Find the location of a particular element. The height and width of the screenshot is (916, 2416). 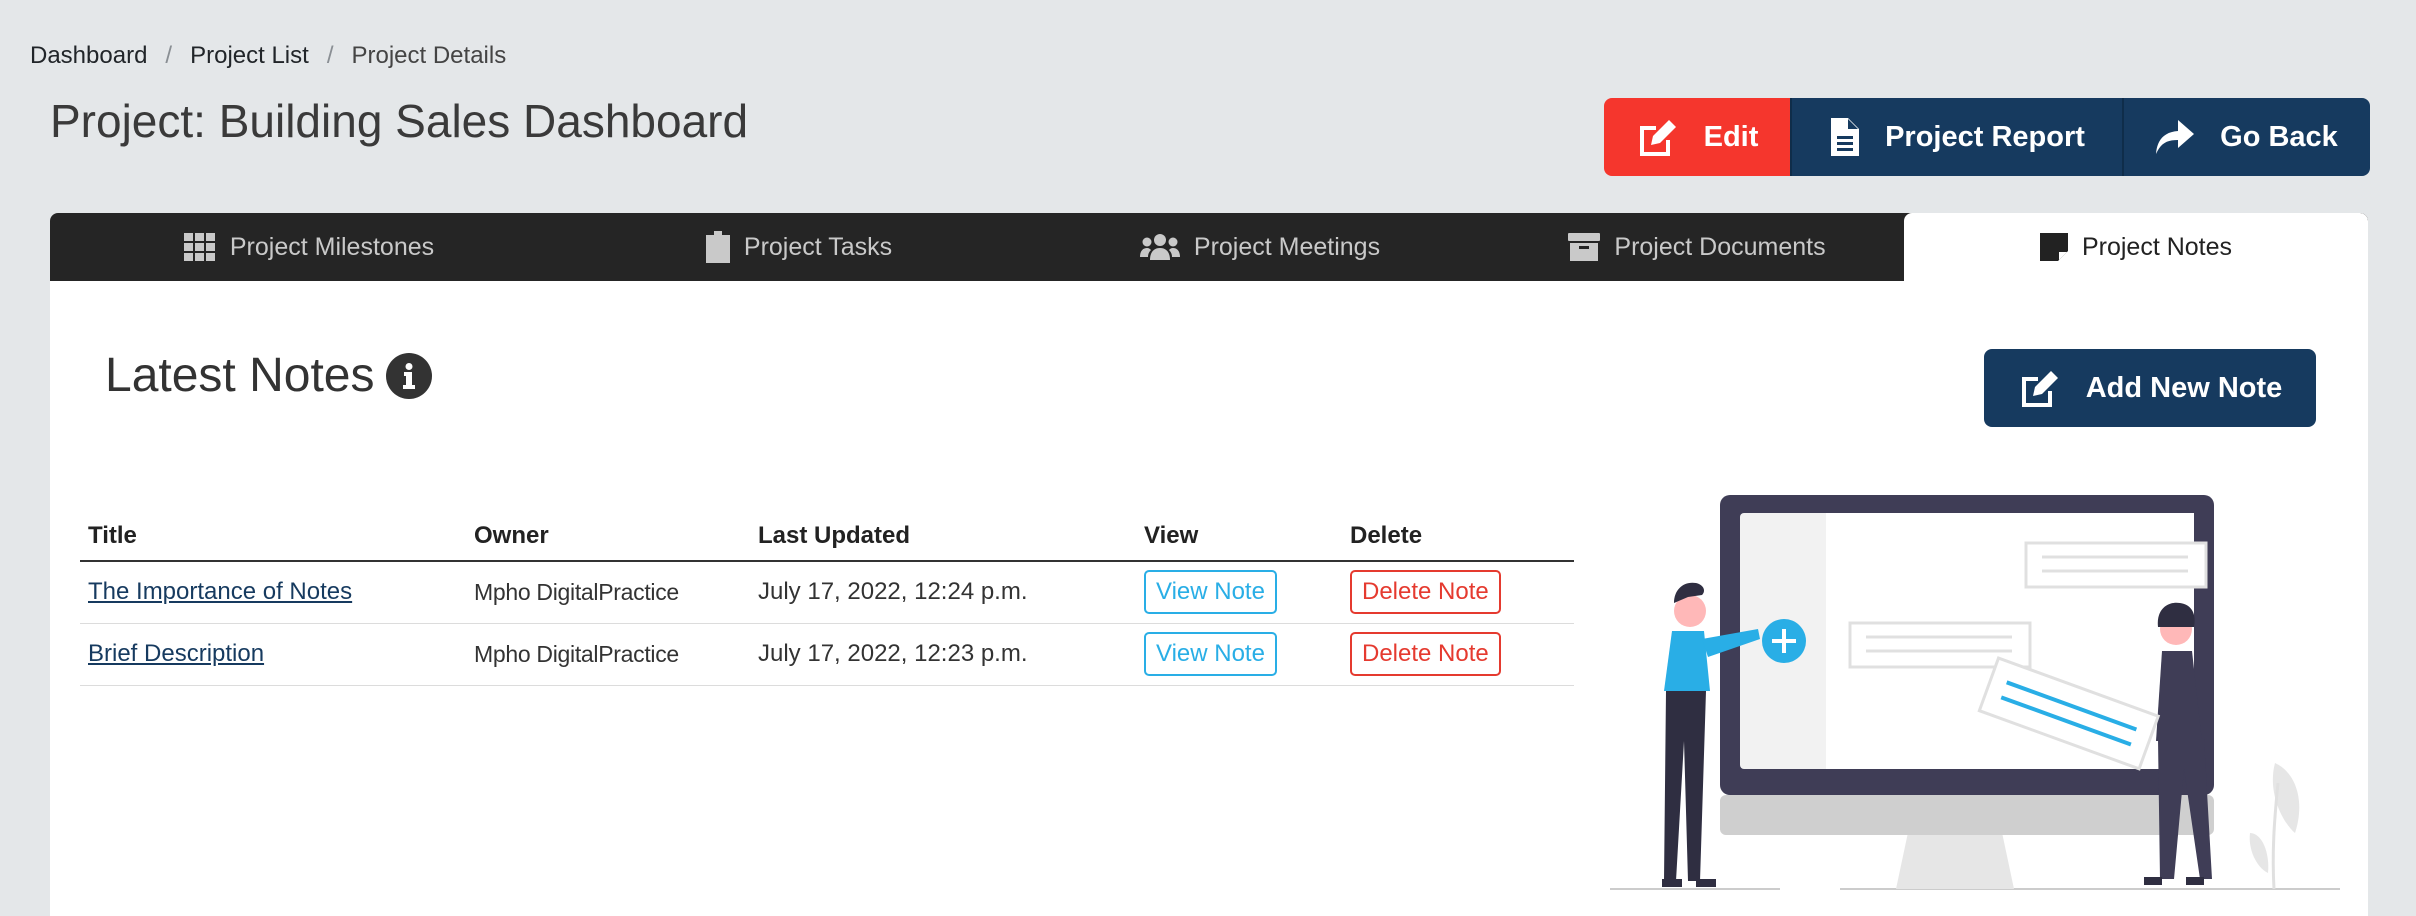

sticky-note-icon is located at coordinates (2053, 247).